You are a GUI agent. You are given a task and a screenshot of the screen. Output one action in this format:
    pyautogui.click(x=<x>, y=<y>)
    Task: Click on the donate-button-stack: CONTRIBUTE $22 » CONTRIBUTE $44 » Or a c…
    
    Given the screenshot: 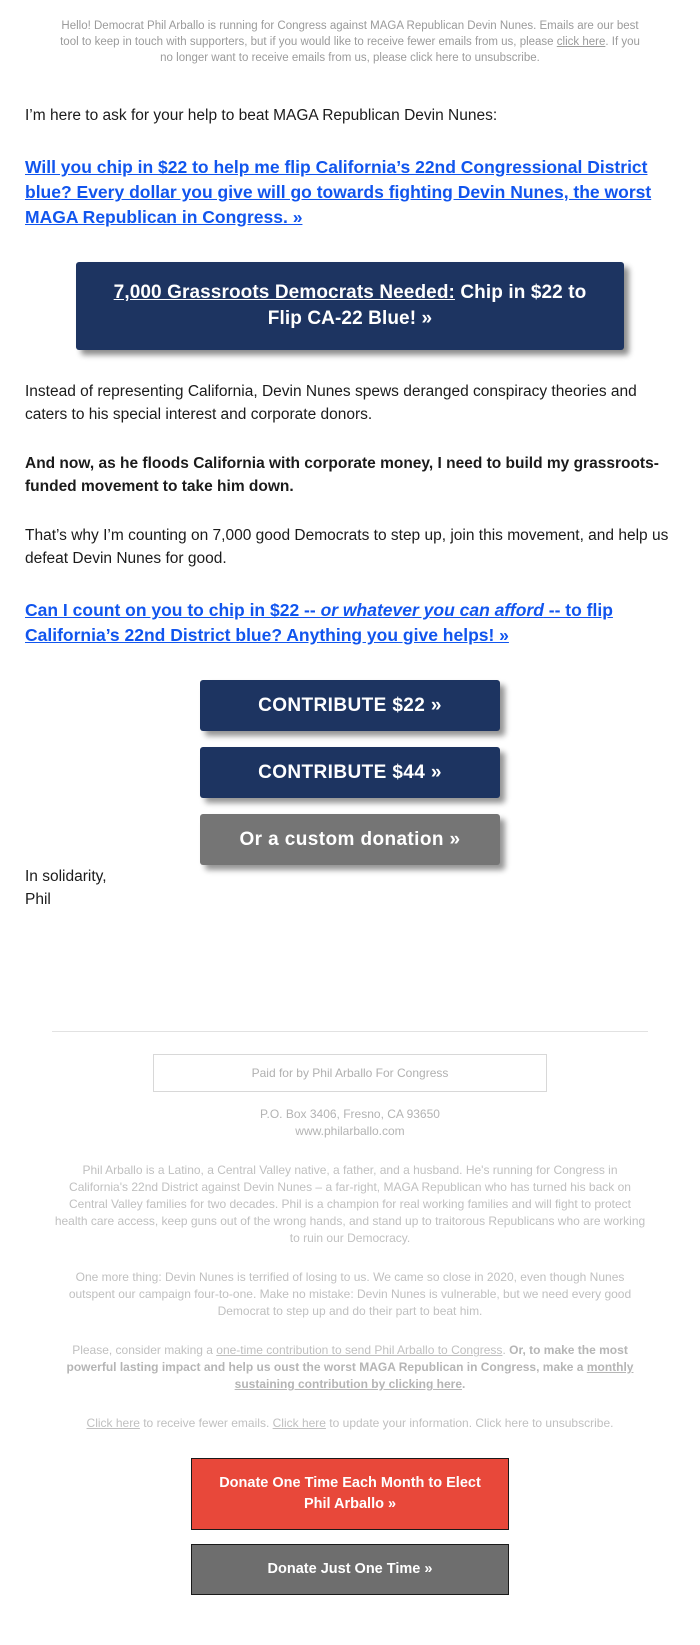 What is the action you would take?
    pyautogui.click(x=350, y=772)
    